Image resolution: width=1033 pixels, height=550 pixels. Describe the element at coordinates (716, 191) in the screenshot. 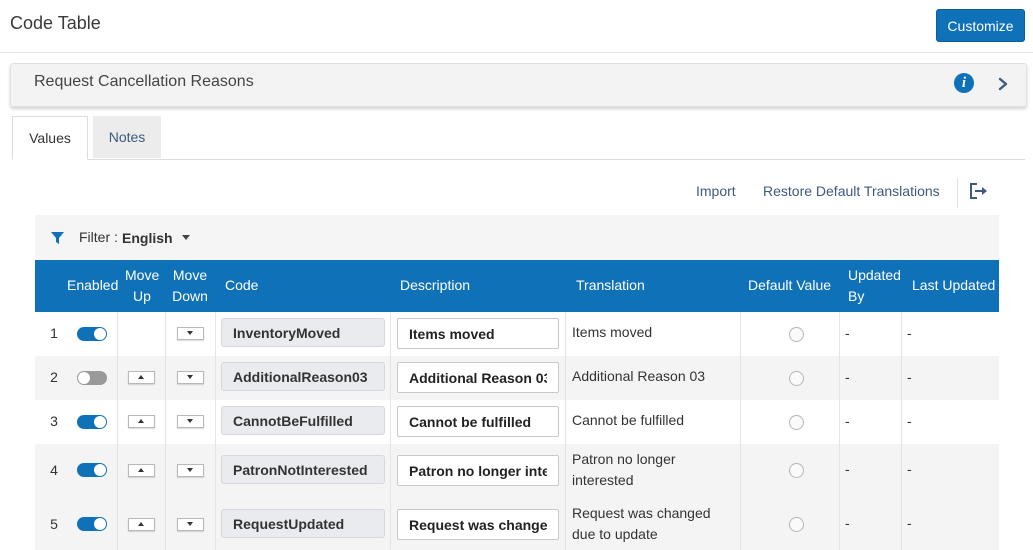

I see `import-link: Import` at that location.